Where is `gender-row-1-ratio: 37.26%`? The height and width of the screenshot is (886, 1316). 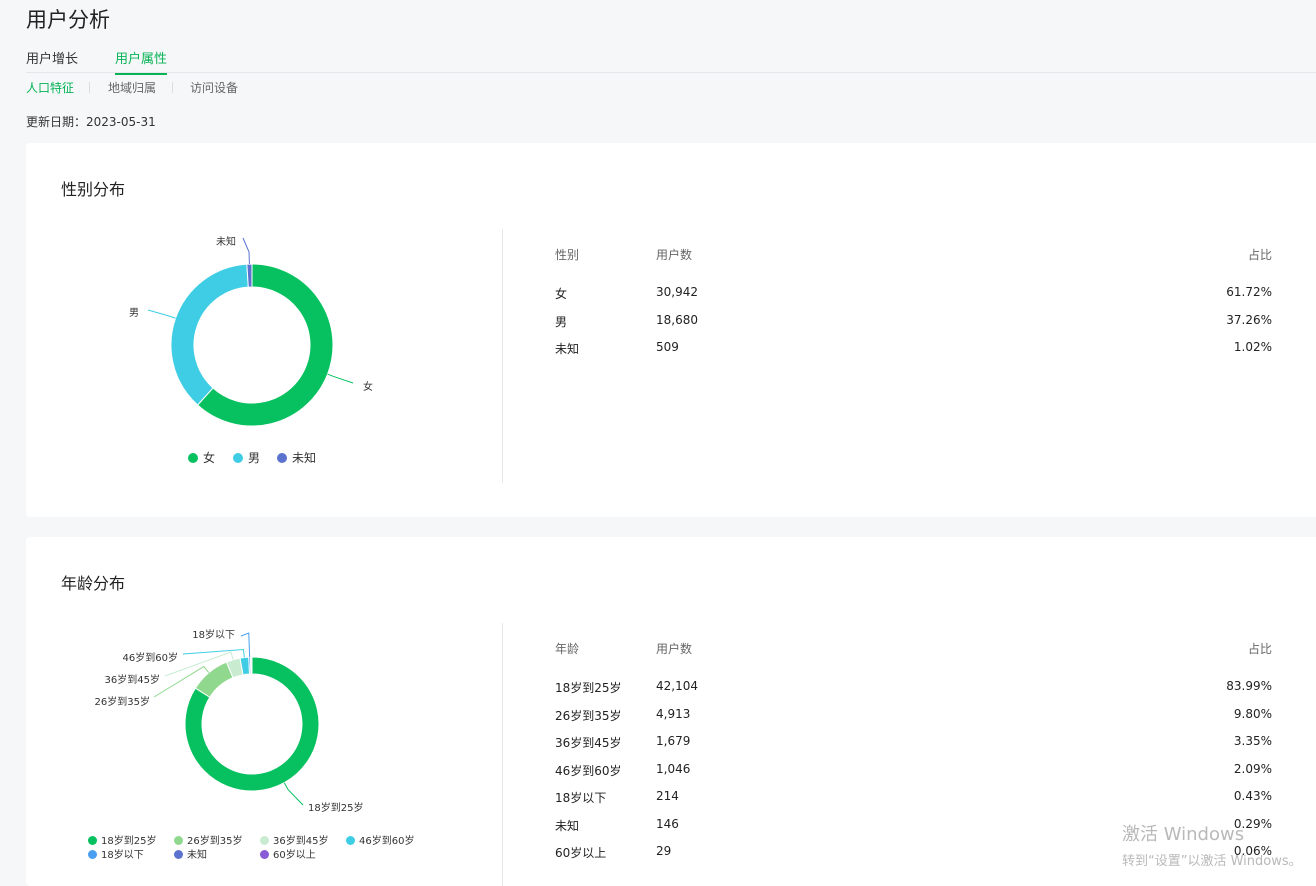
gender-row-1-ratio: 37.26% is located at coordinates (1249, 319).